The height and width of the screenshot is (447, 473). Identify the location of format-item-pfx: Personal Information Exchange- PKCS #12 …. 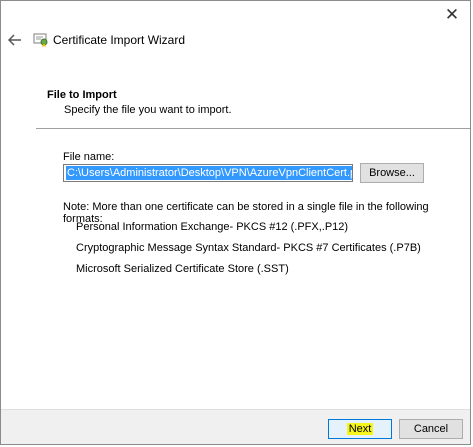
(212, 227).